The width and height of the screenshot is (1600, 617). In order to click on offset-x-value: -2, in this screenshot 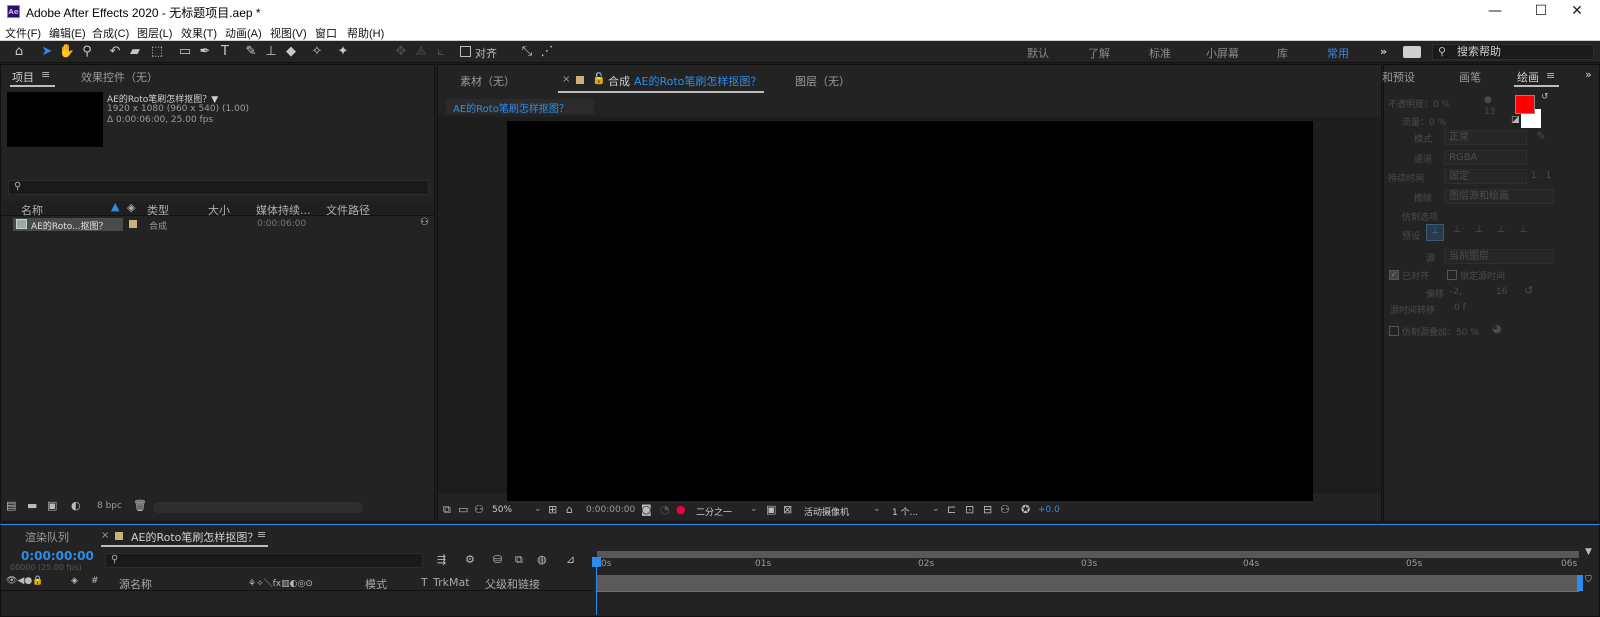, I will do `click(1456, 292)`.